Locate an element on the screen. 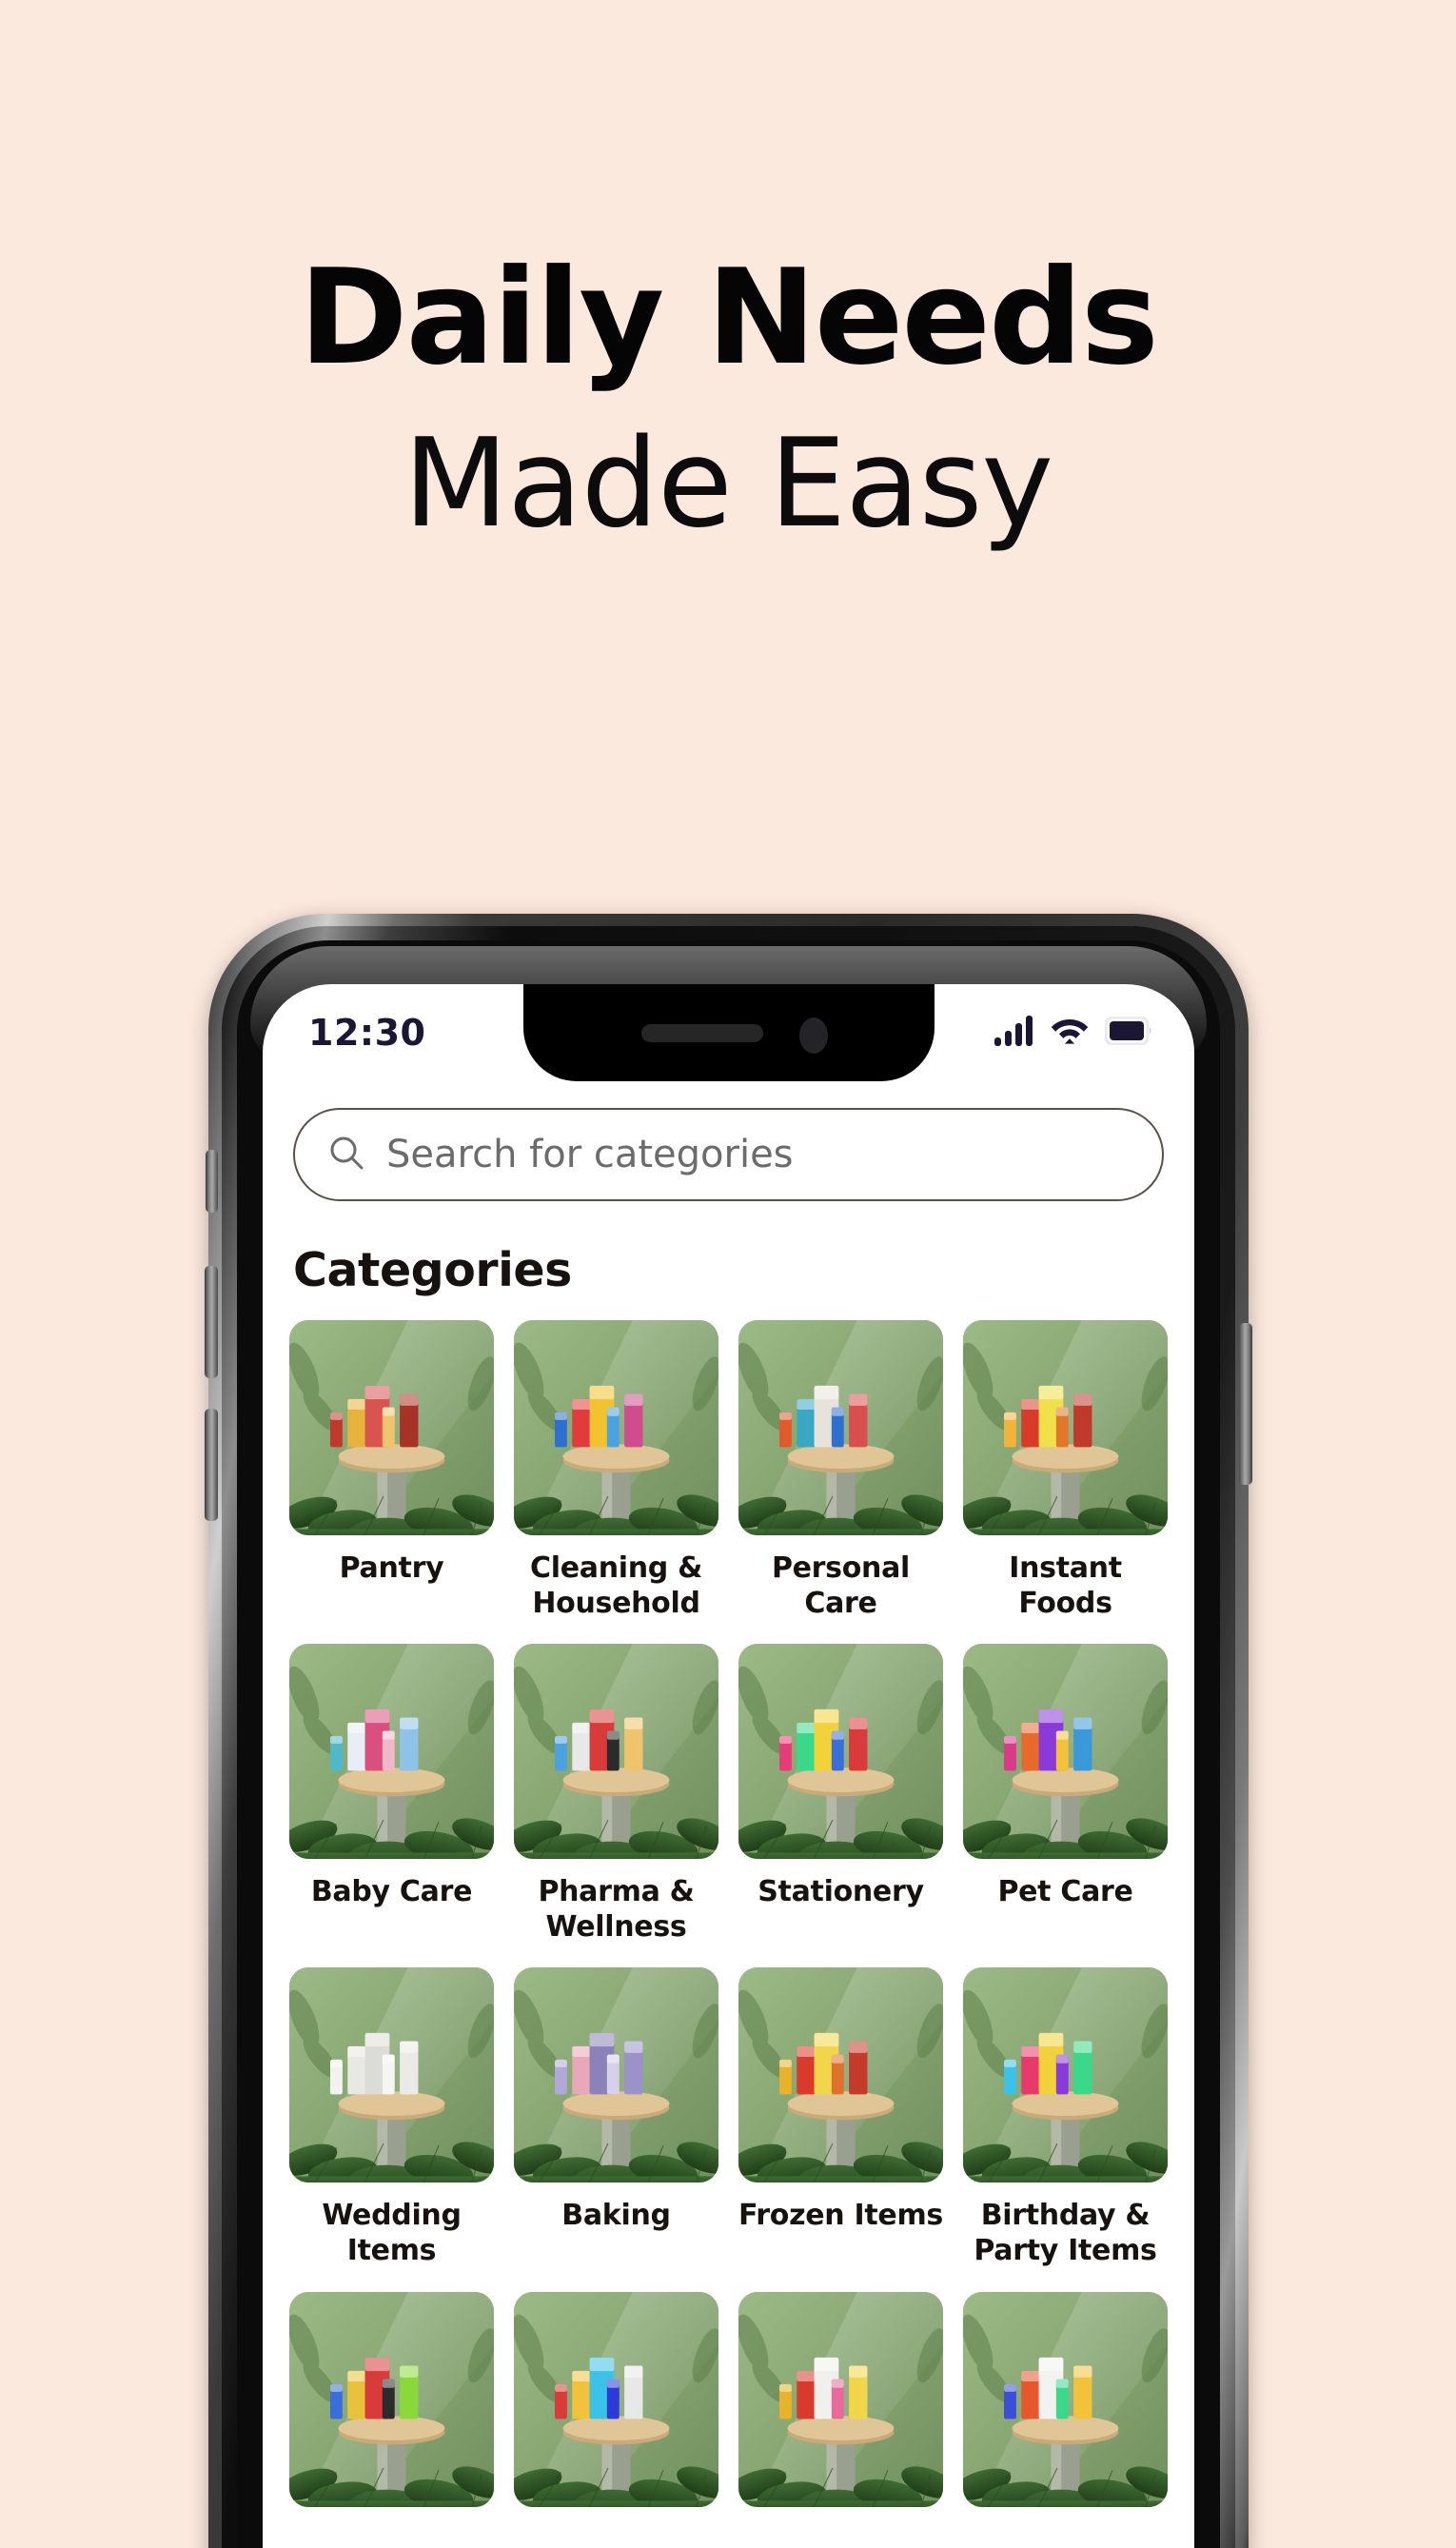 Image resolution: width=1456 pixels, height=2548 pixels. volume-down-button is located at coordinates (211, 1465).